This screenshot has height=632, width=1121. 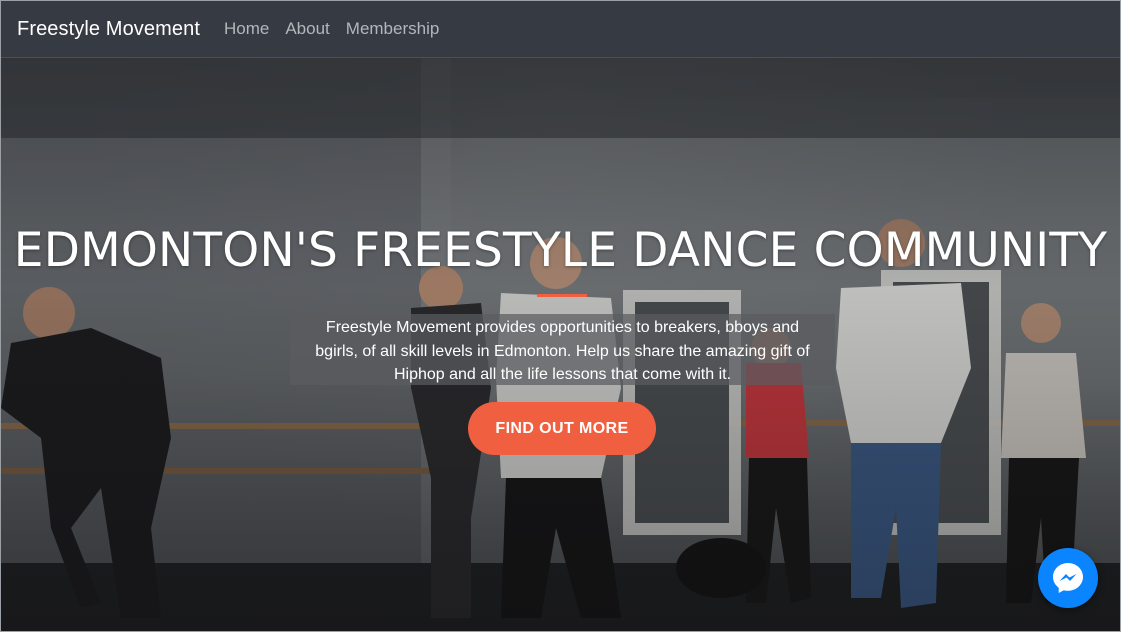 What do you see at coordinates (562, 428) in the screenshot?
I see `find-out-more-button: FIND OUT MORE` at bounding box center [562, 428].